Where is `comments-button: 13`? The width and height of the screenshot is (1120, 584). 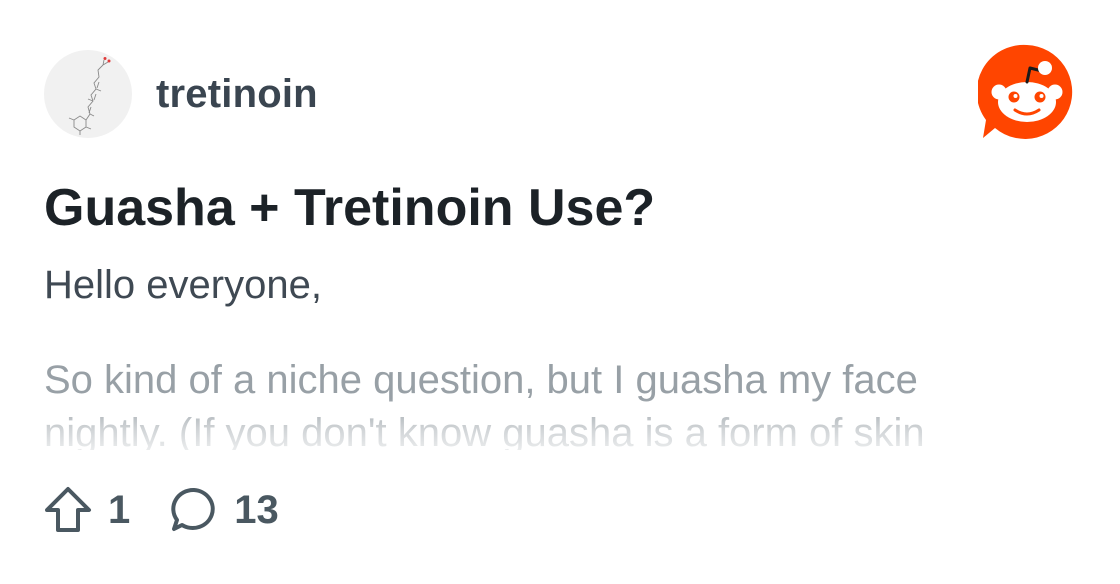
comments-button: 13 is located at coordinates (224, 510).